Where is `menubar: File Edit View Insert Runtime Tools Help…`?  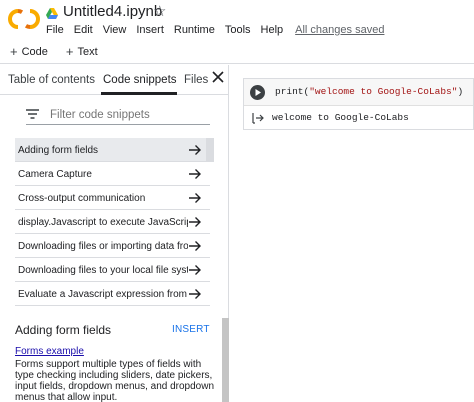
menubar: File Edit View Insert Runtime Tools Help… is located at coordinates (215, 30).